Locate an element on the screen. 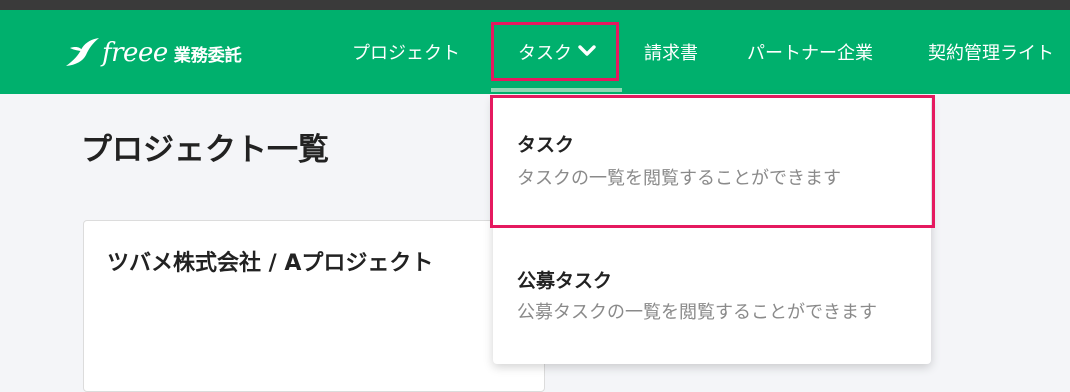  nav-item-label: 請求書 is located at coordinates (671, 53).